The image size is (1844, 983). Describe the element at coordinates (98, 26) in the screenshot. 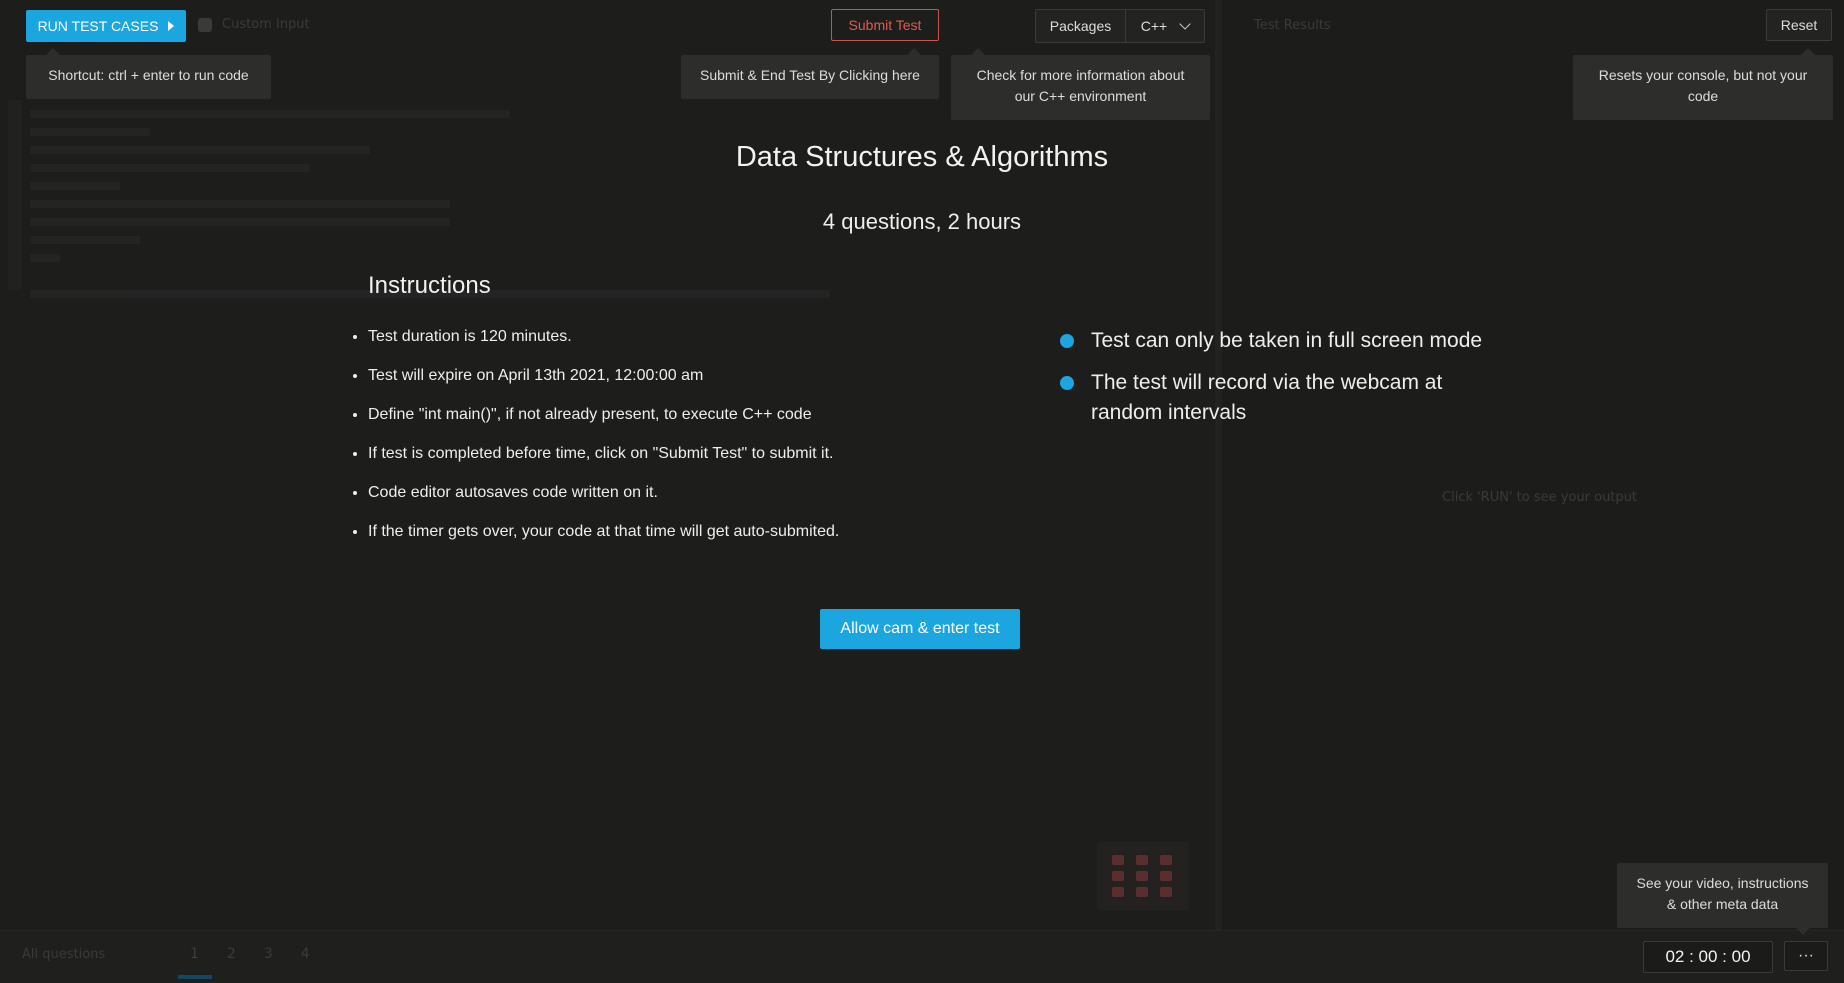

I see `run-label: RUN TEST CASES` at that location.